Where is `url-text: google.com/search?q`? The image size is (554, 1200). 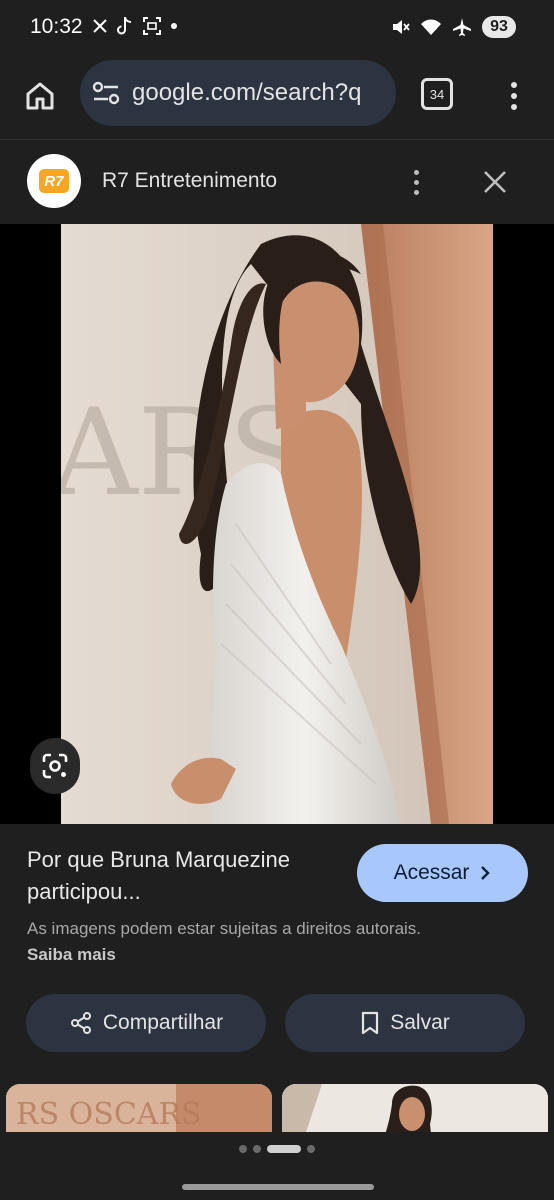
url-text: google.com/search?q is located at coordinates (262, 93).